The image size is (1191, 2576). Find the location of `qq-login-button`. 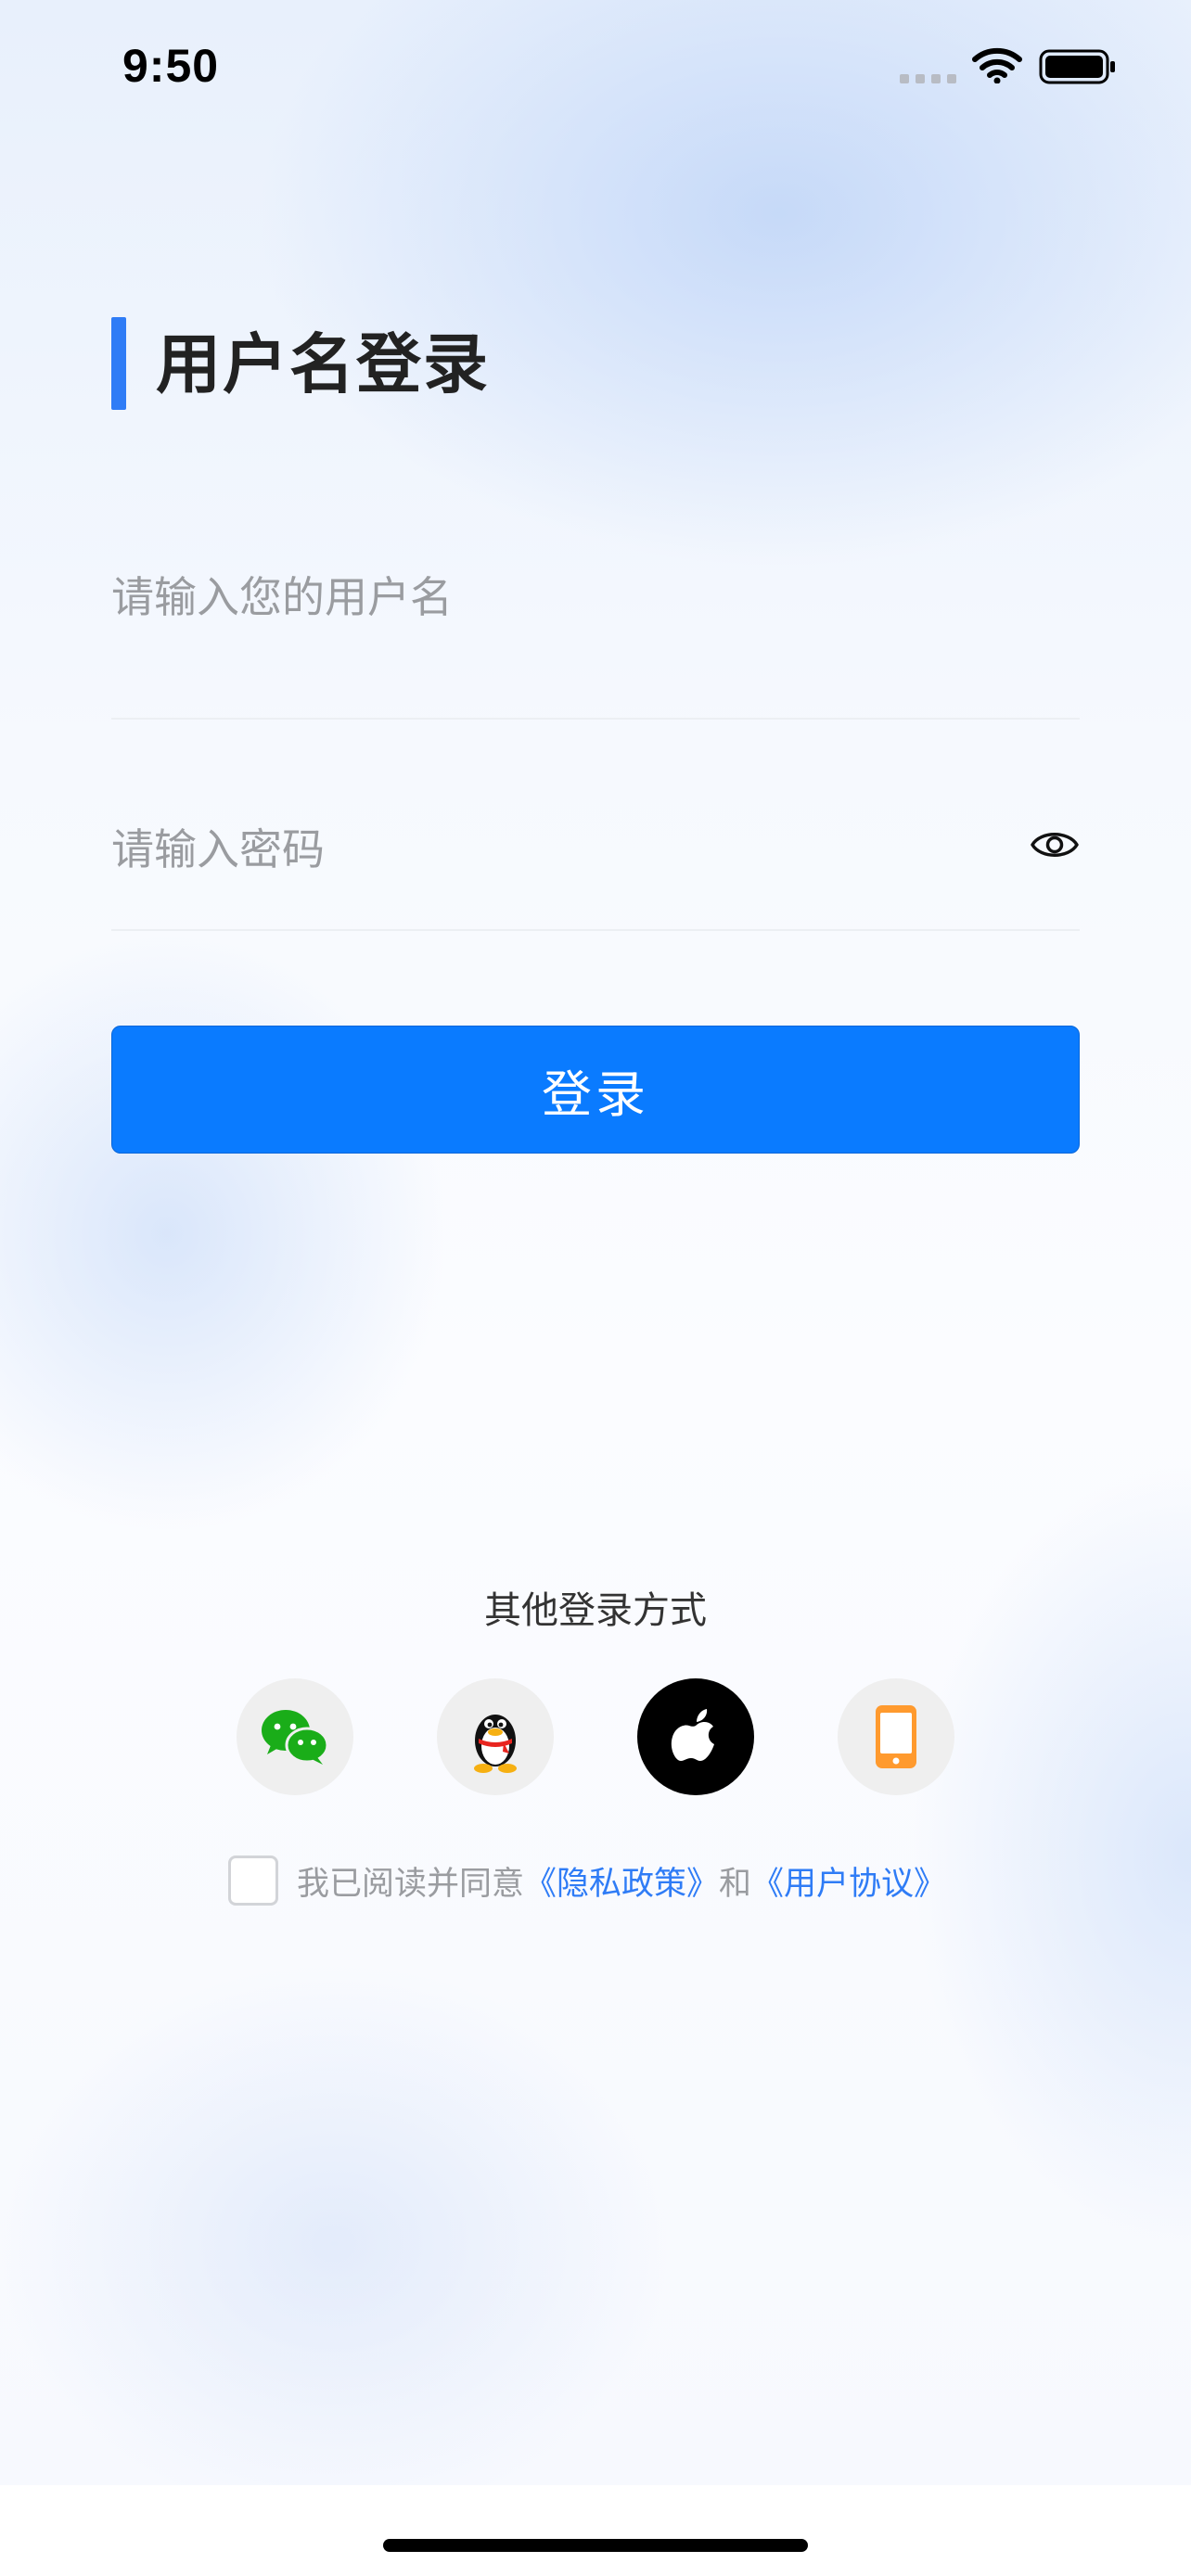

qq-login-button is located at coordinates (495, 1736).